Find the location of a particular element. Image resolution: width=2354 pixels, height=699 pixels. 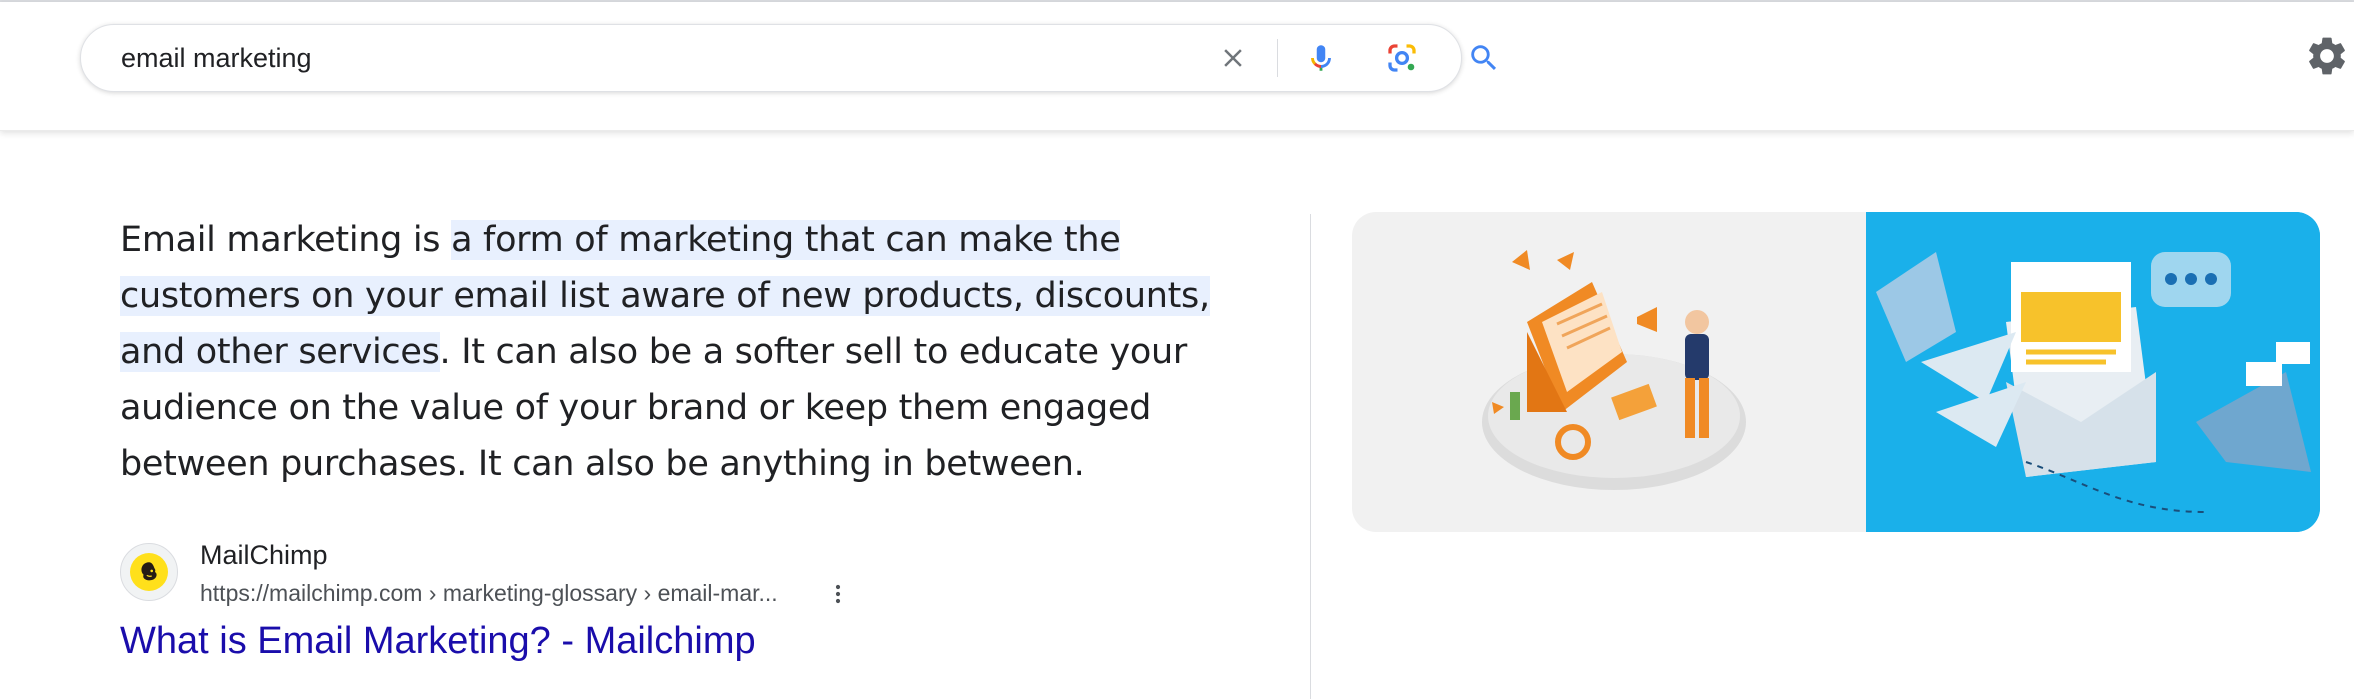

search-button is located at coordinates (1484, 58).